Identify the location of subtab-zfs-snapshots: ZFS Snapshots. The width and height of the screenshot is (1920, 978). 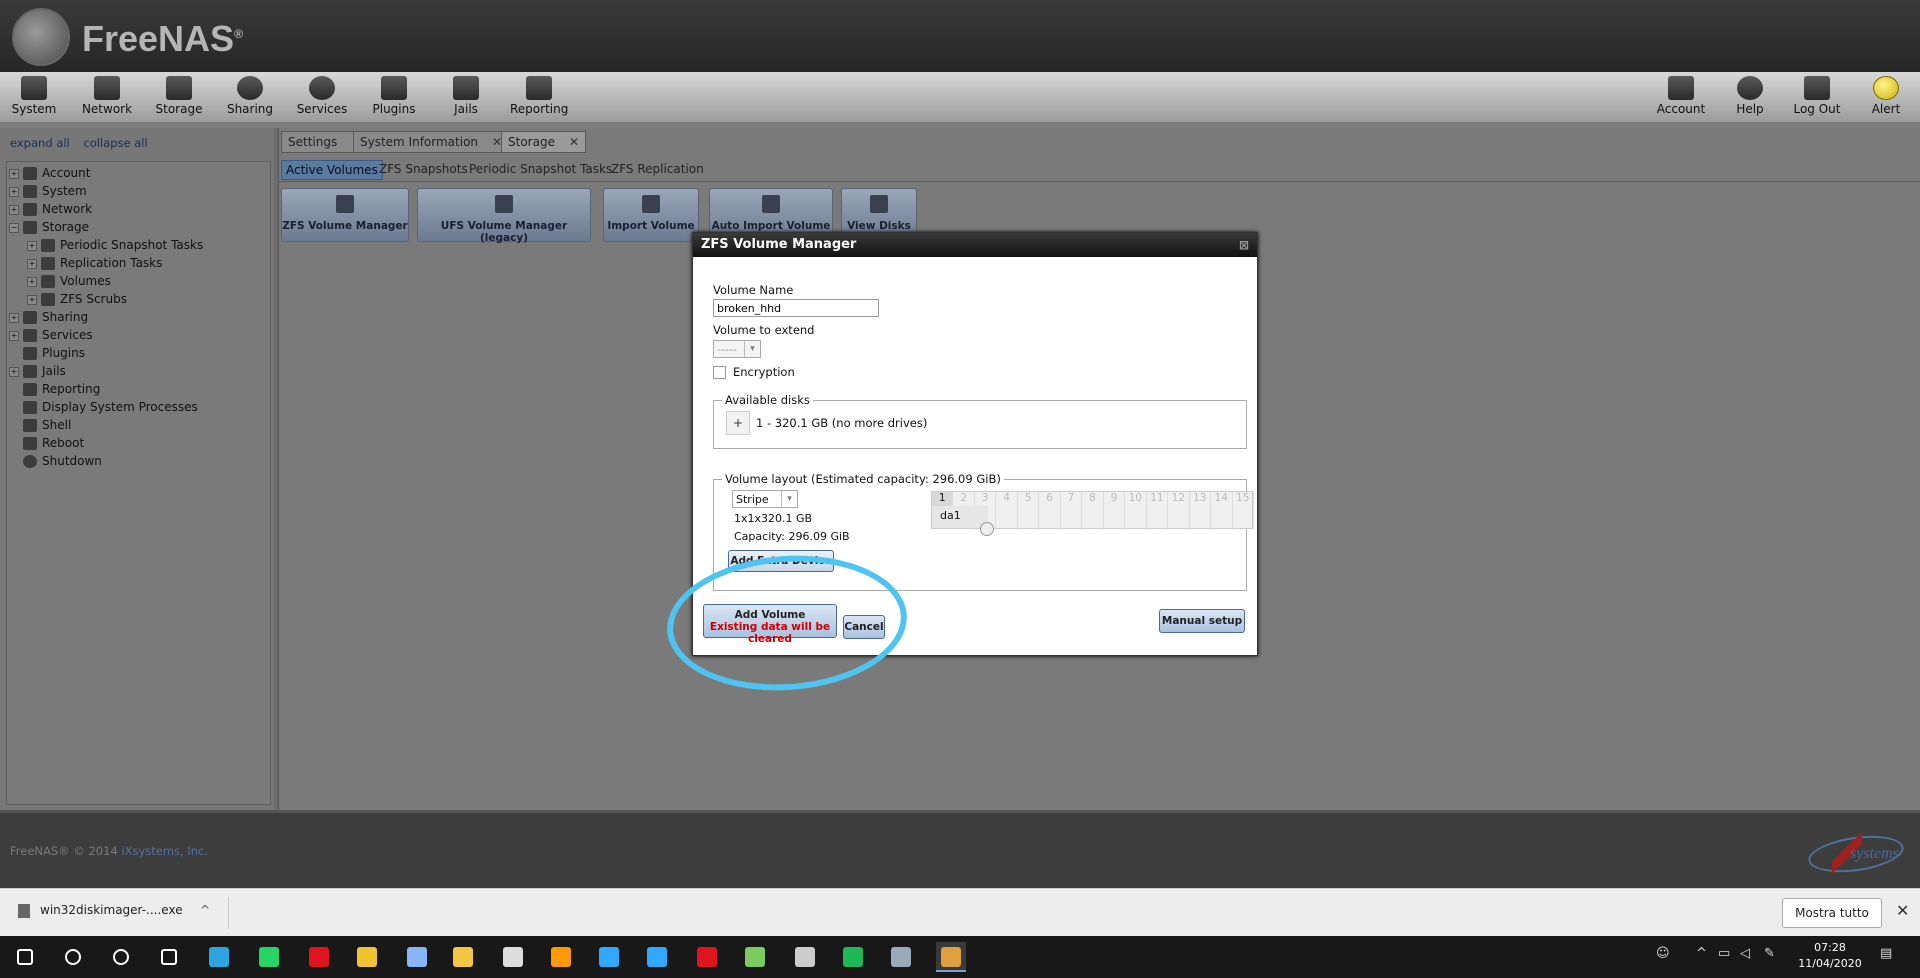
(423, 170).